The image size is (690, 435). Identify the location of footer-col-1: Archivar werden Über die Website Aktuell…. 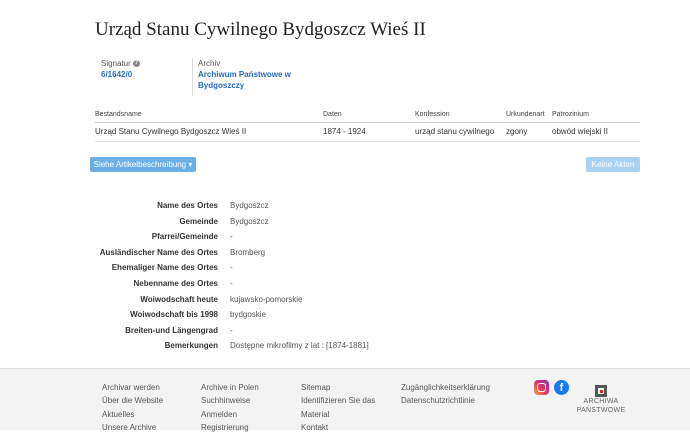
(132, 408).